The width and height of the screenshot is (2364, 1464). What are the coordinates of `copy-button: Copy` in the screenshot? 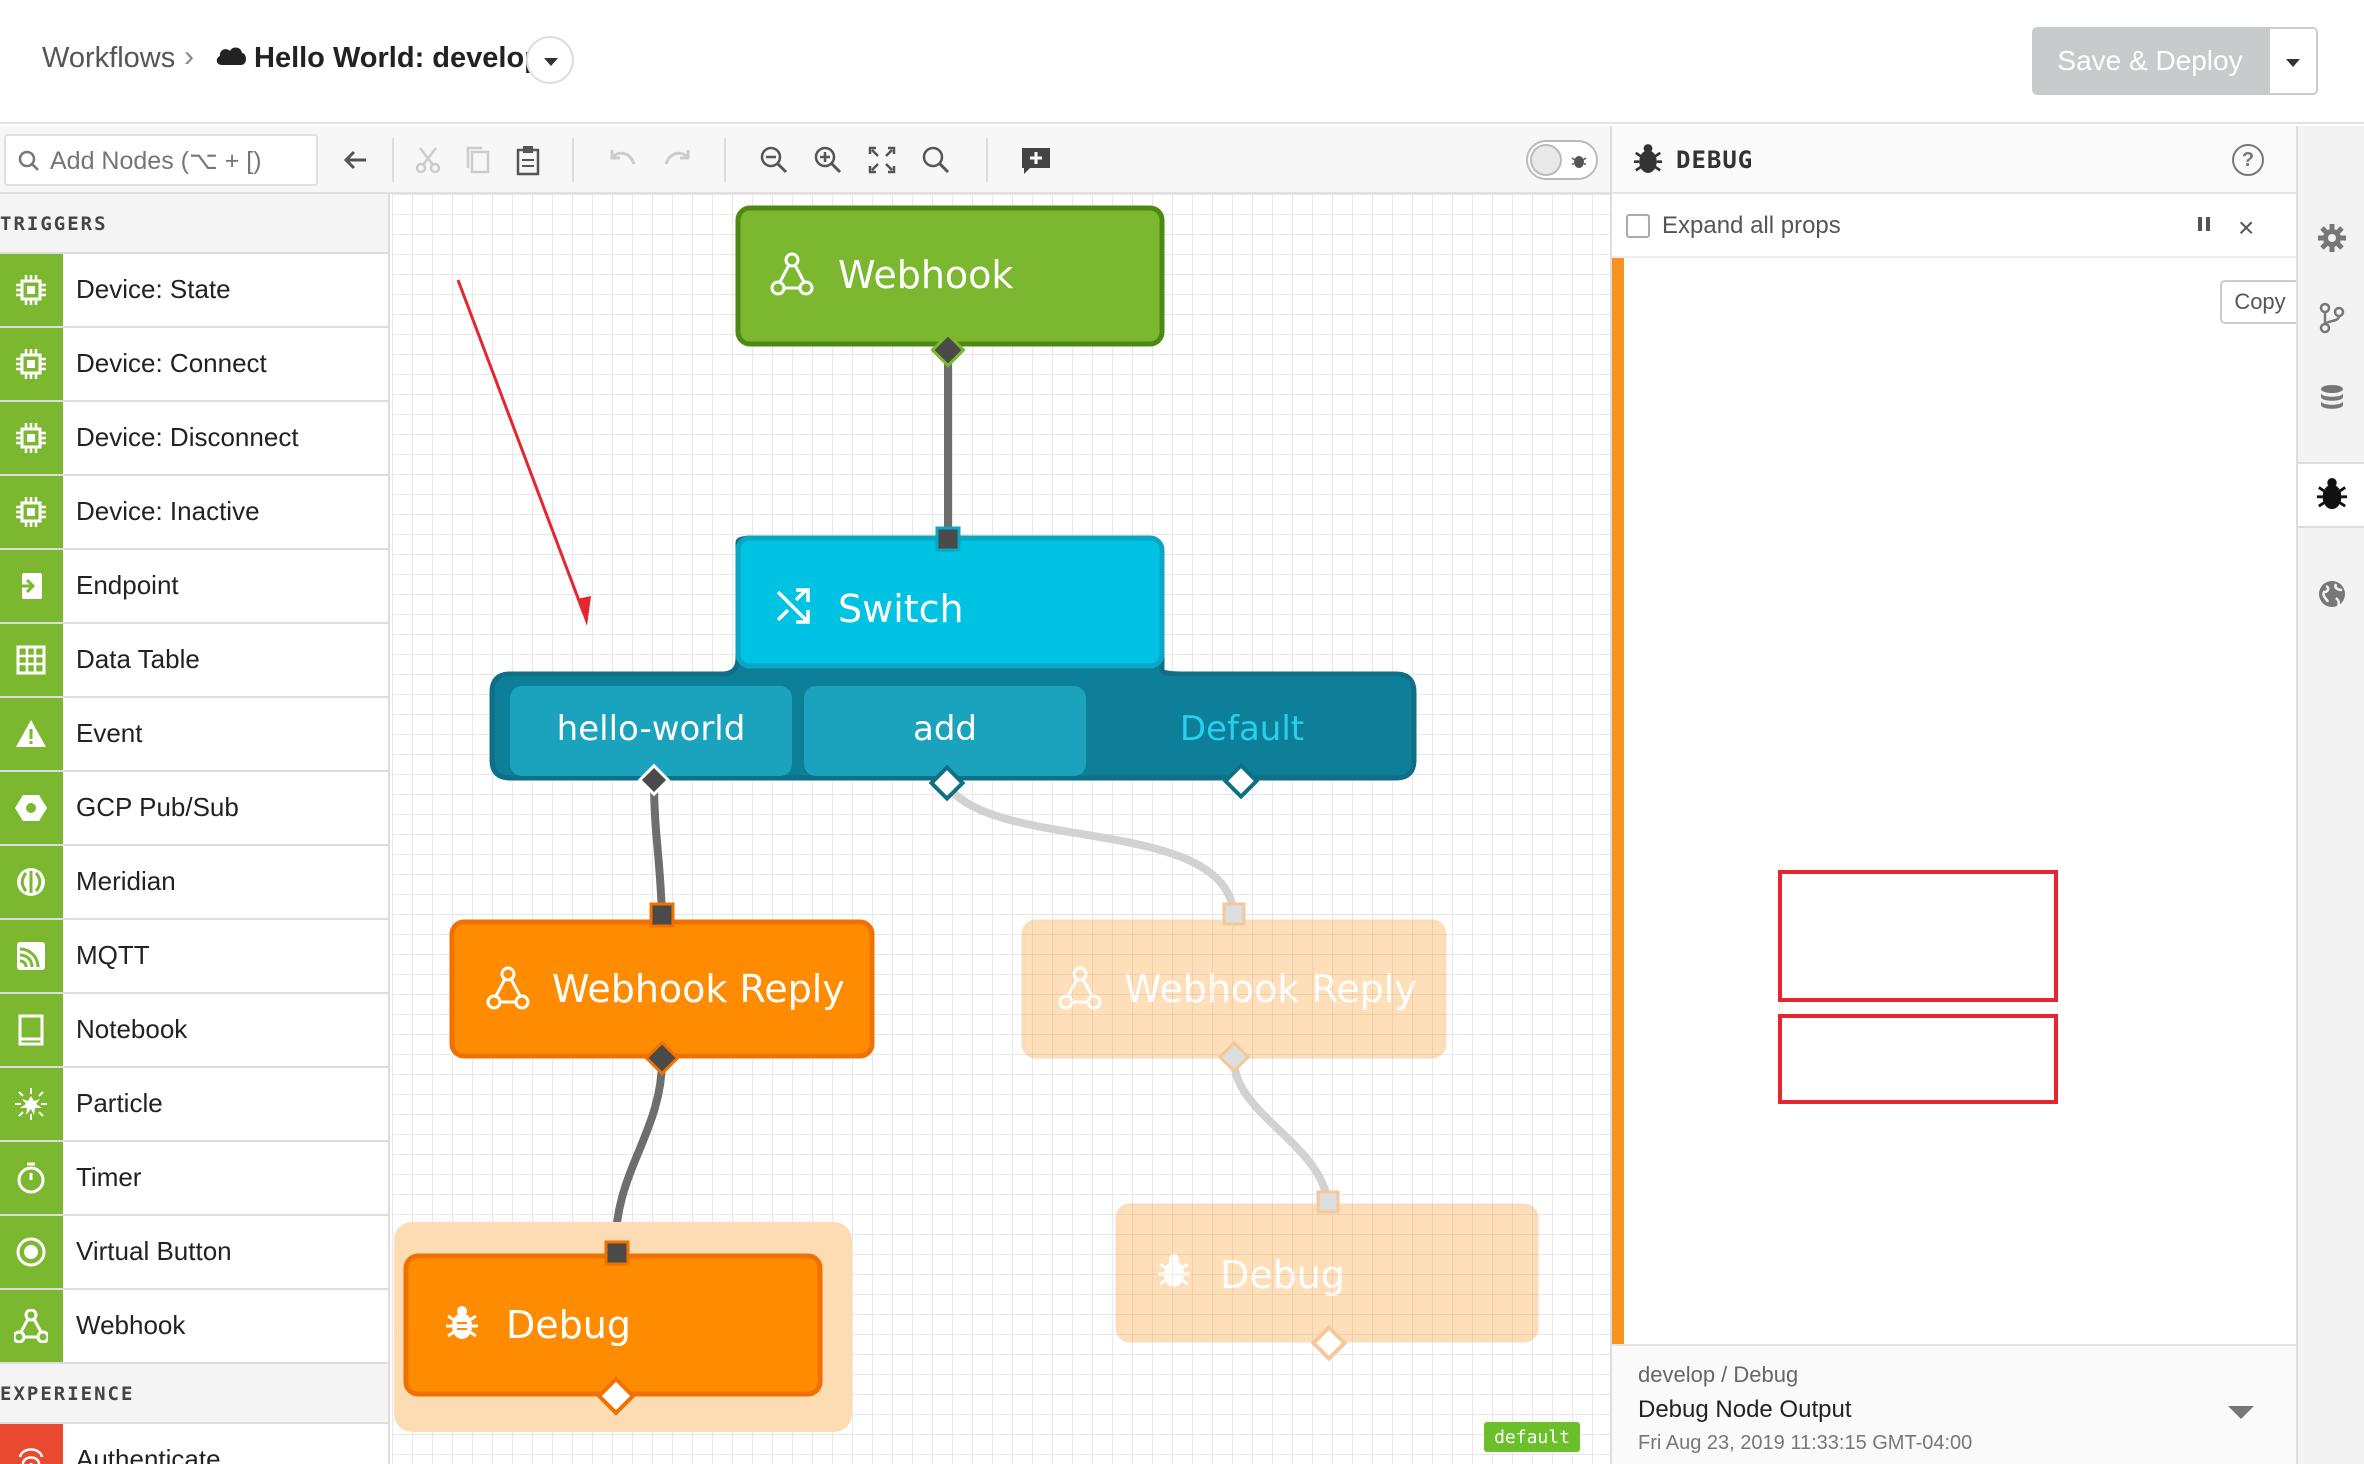 It's located at (2259, 302).